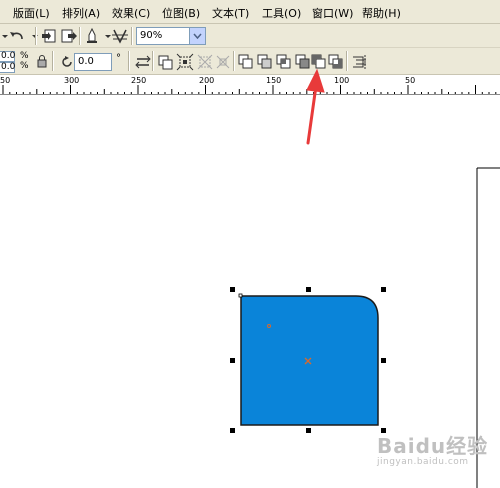 Image resolution: width=500 pixels, height=488 pixels. I want to click on create-boundary-icon, so click(359, 62).